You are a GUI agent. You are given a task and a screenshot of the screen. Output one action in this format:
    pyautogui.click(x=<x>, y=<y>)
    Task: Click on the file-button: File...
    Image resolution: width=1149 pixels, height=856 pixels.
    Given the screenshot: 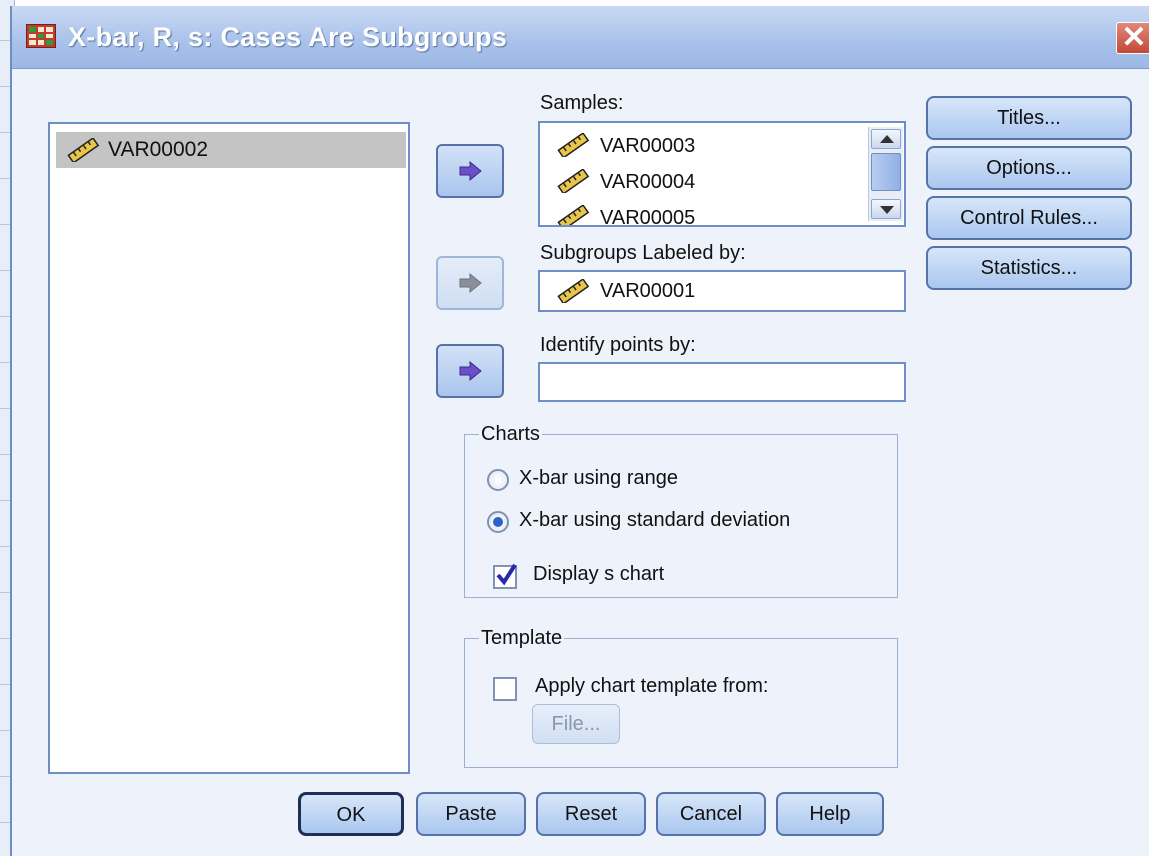 What is the action you would take?
    pyautogui.click(x=576, y=724)
    